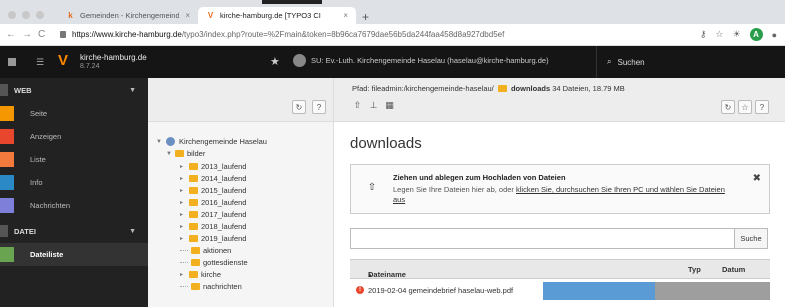  Describe the element at coordinates (224, 166) in the screenshot. I see `folder-label: 2013_laufend` at that location.